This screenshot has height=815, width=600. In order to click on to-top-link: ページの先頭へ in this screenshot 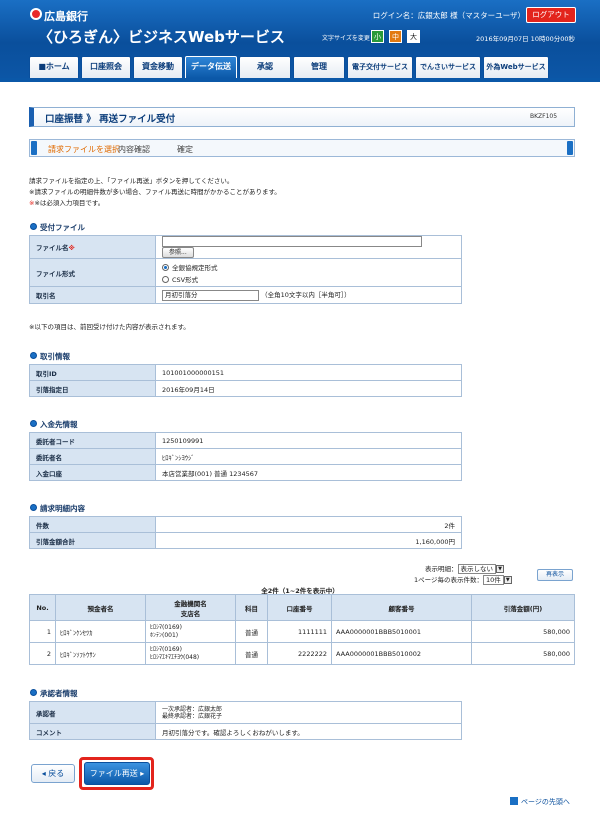, I will do `click(545, 802)`.